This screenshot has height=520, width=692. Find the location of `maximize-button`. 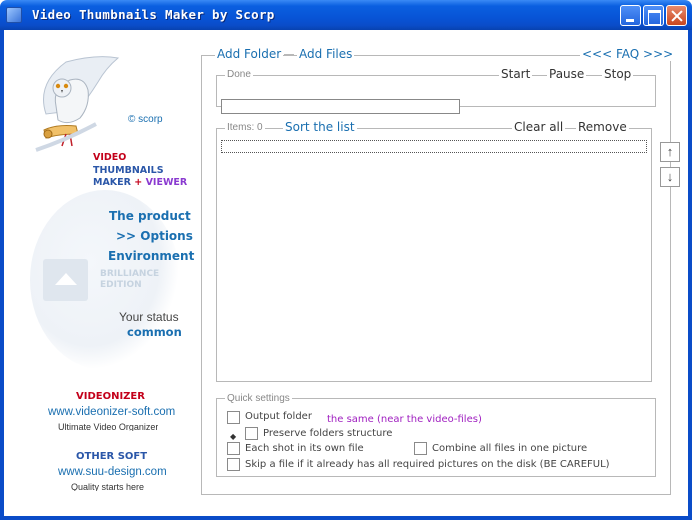

maximize-button is located at coordinates (653, 15).